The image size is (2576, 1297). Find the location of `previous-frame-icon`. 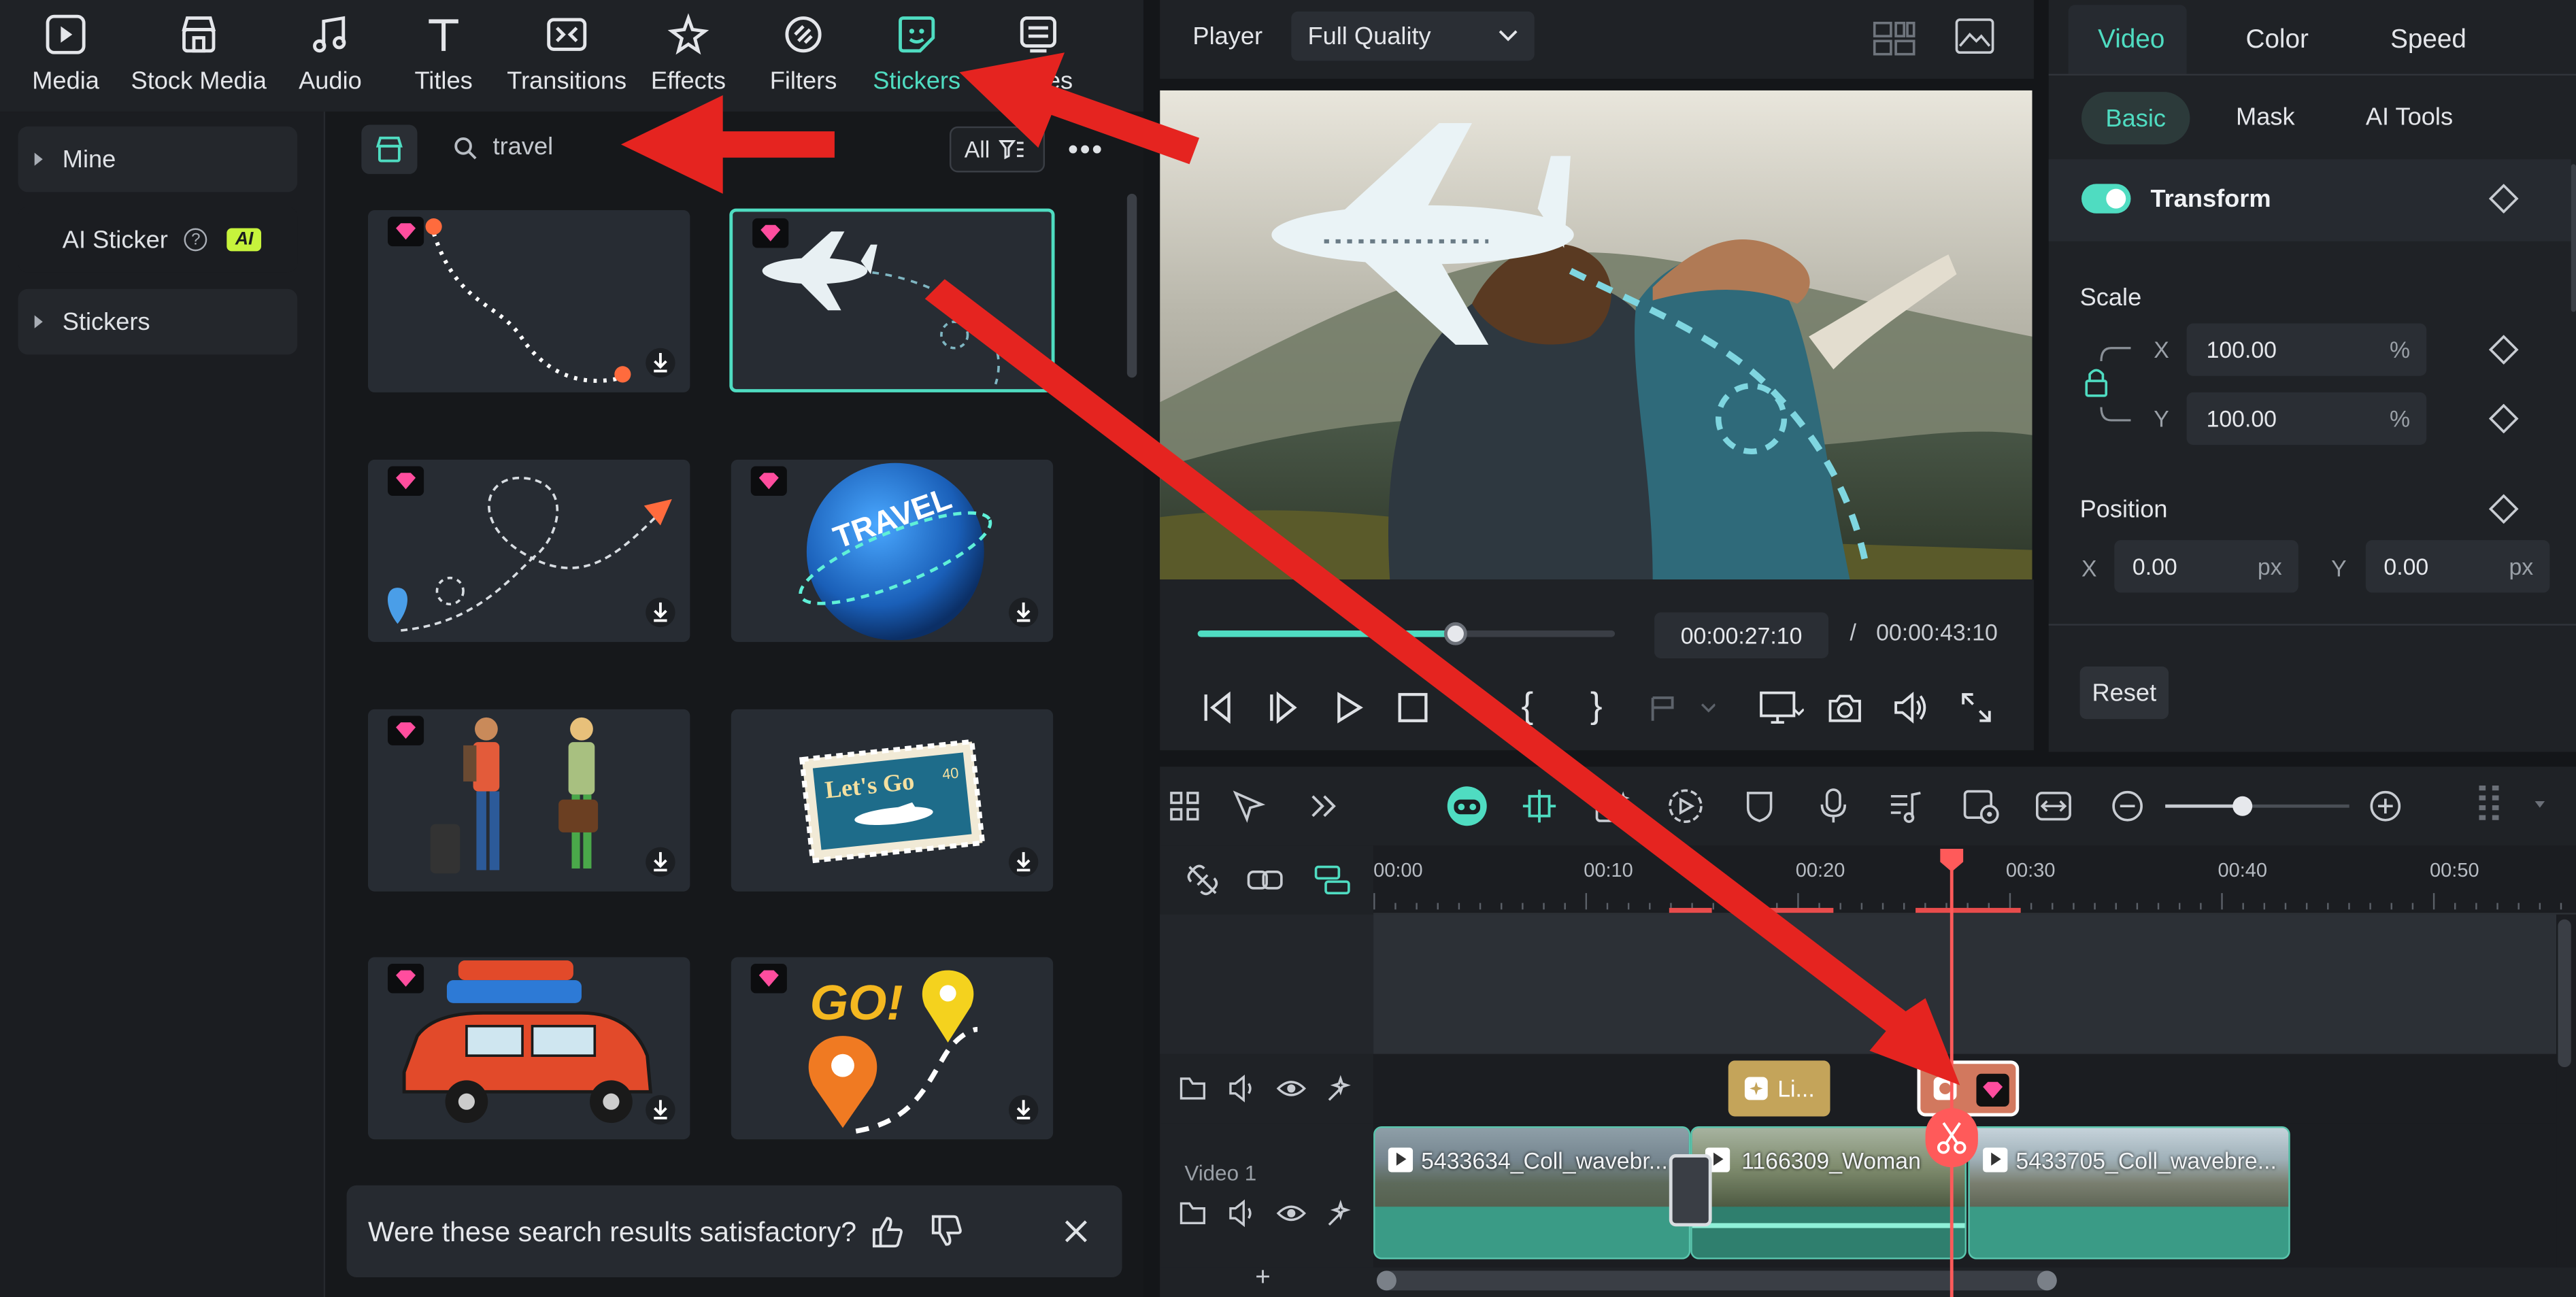

previous-frame-icon is located at coordinates (1217, 708).